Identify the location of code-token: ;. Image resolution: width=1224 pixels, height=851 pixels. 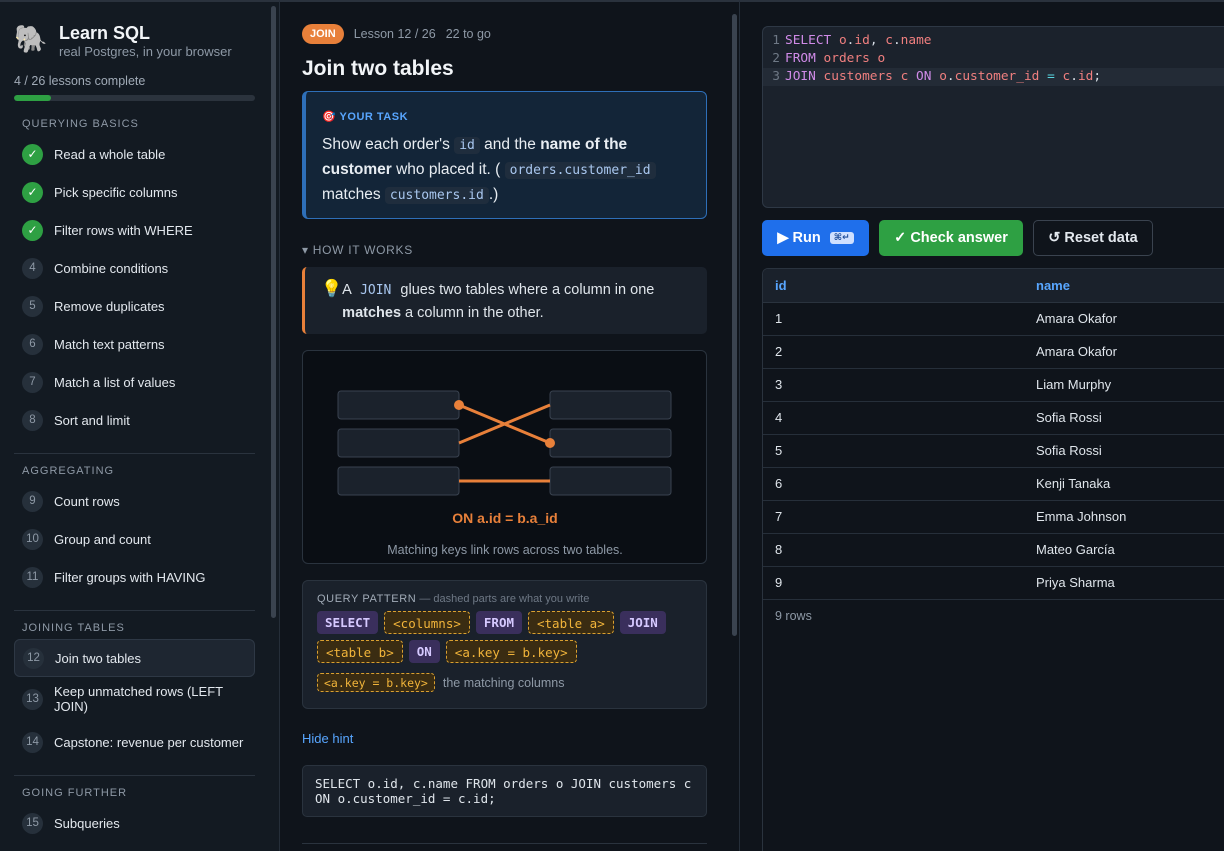
(1097, 76).